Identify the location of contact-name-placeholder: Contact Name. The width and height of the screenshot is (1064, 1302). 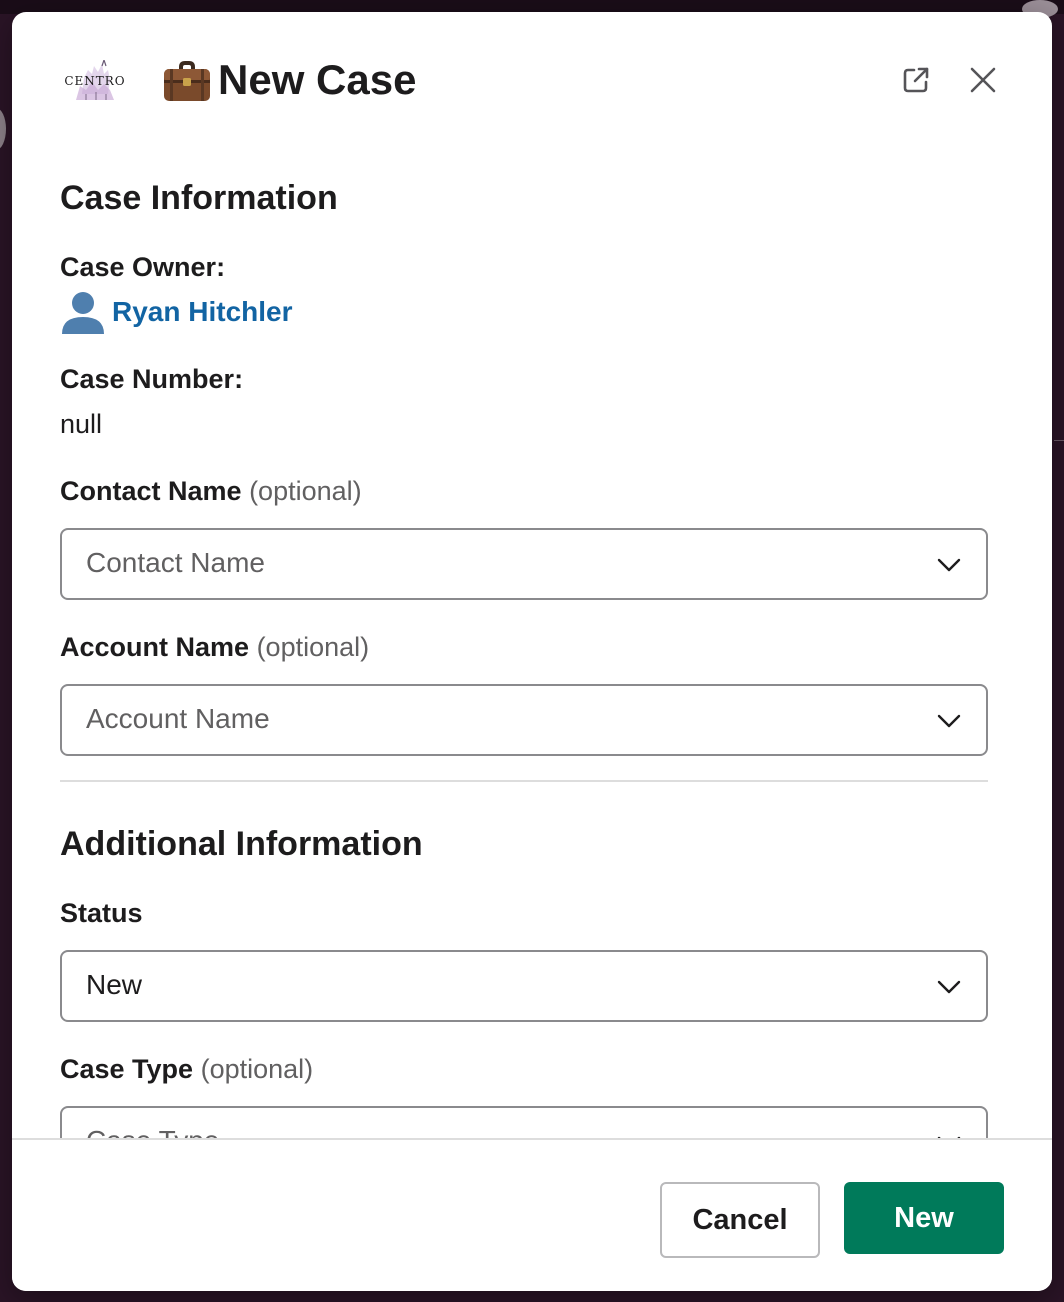
(175, 562).